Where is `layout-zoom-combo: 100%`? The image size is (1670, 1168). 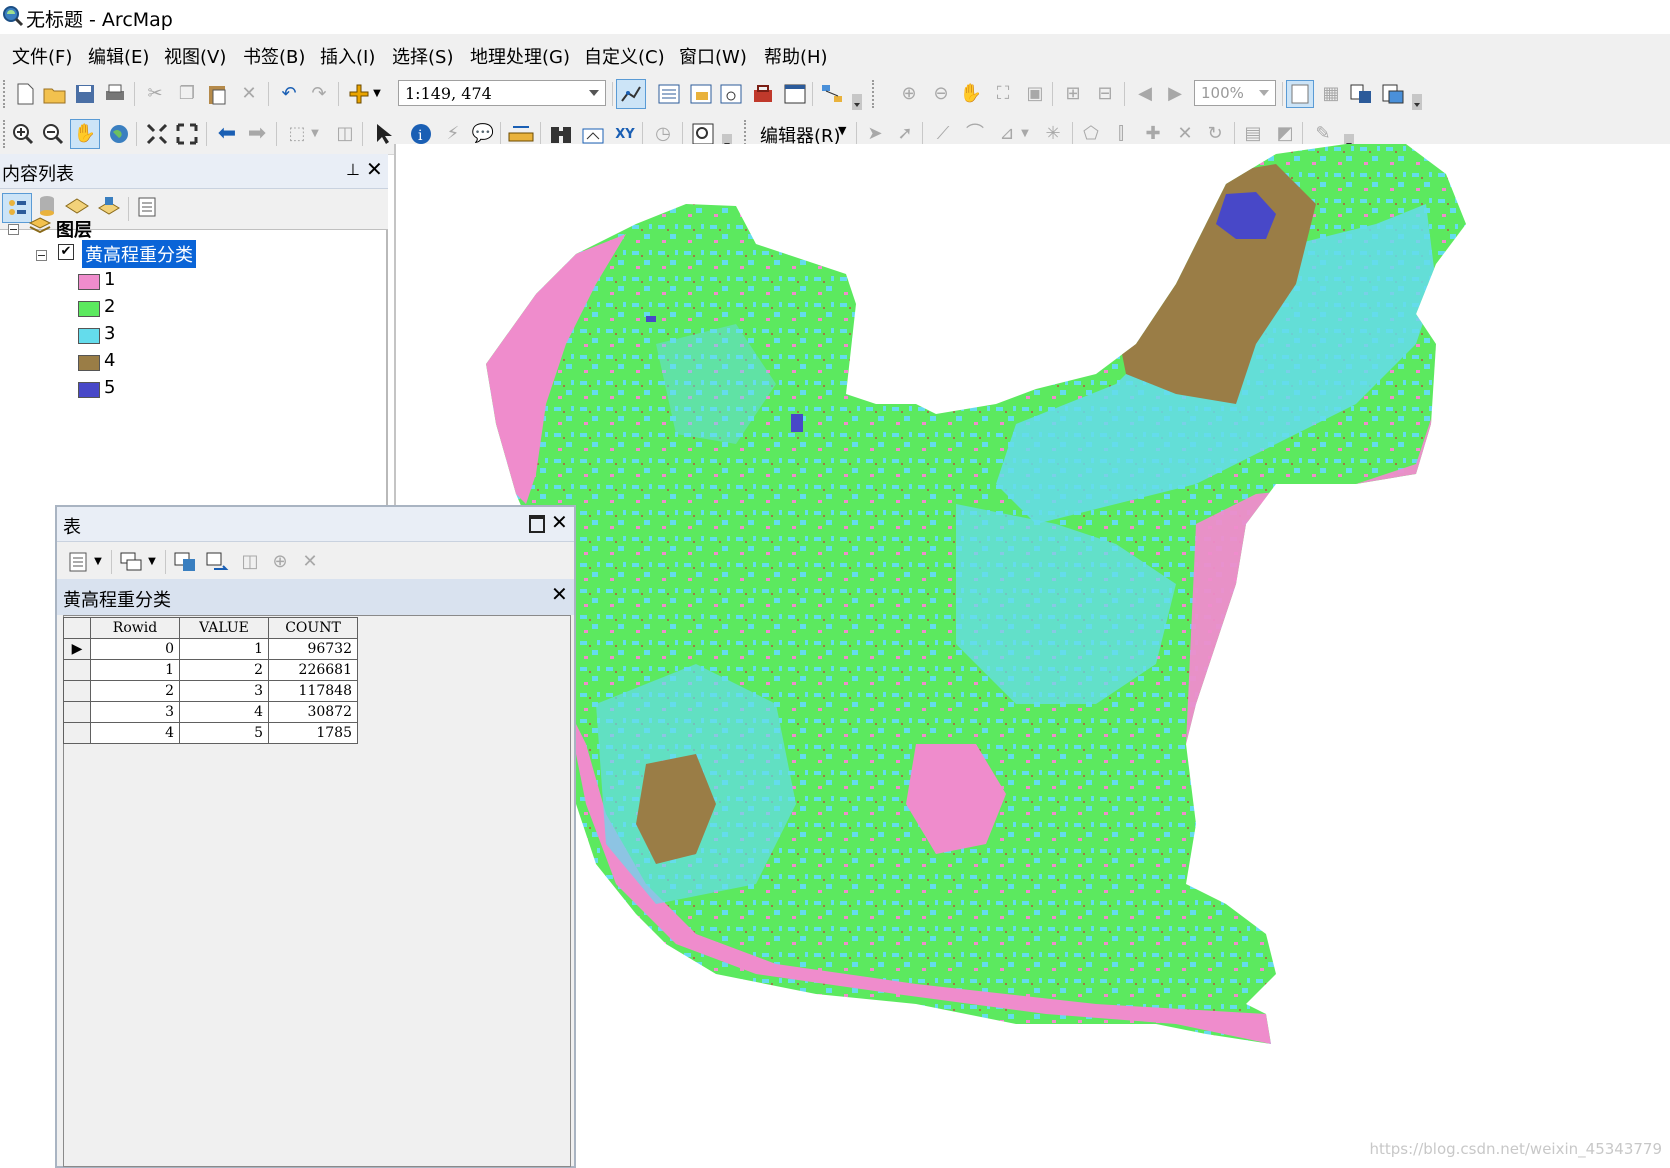 layout-zoom-combo: 100% is located at coordinates (1235, 93).